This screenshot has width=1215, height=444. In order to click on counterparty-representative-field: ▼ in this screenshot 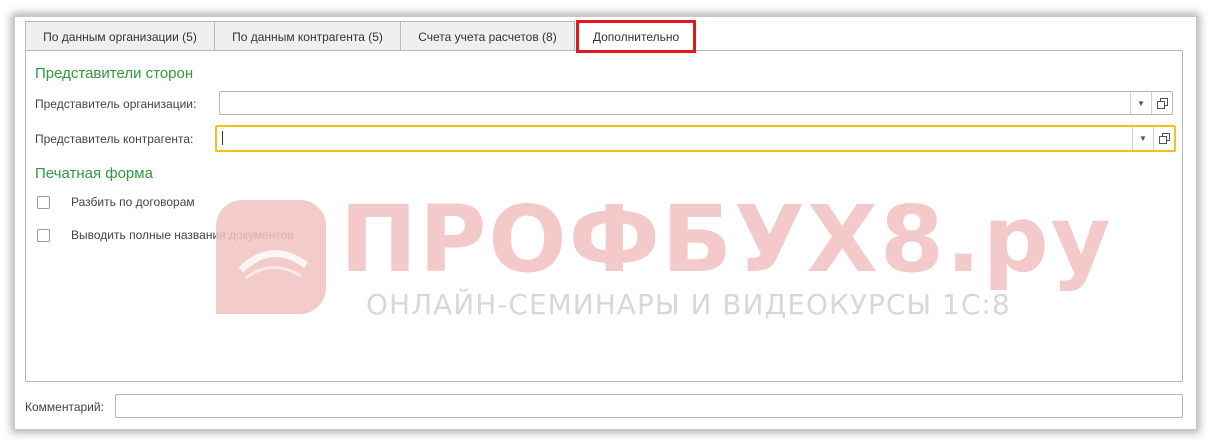, I will do `click(695, 138)`.